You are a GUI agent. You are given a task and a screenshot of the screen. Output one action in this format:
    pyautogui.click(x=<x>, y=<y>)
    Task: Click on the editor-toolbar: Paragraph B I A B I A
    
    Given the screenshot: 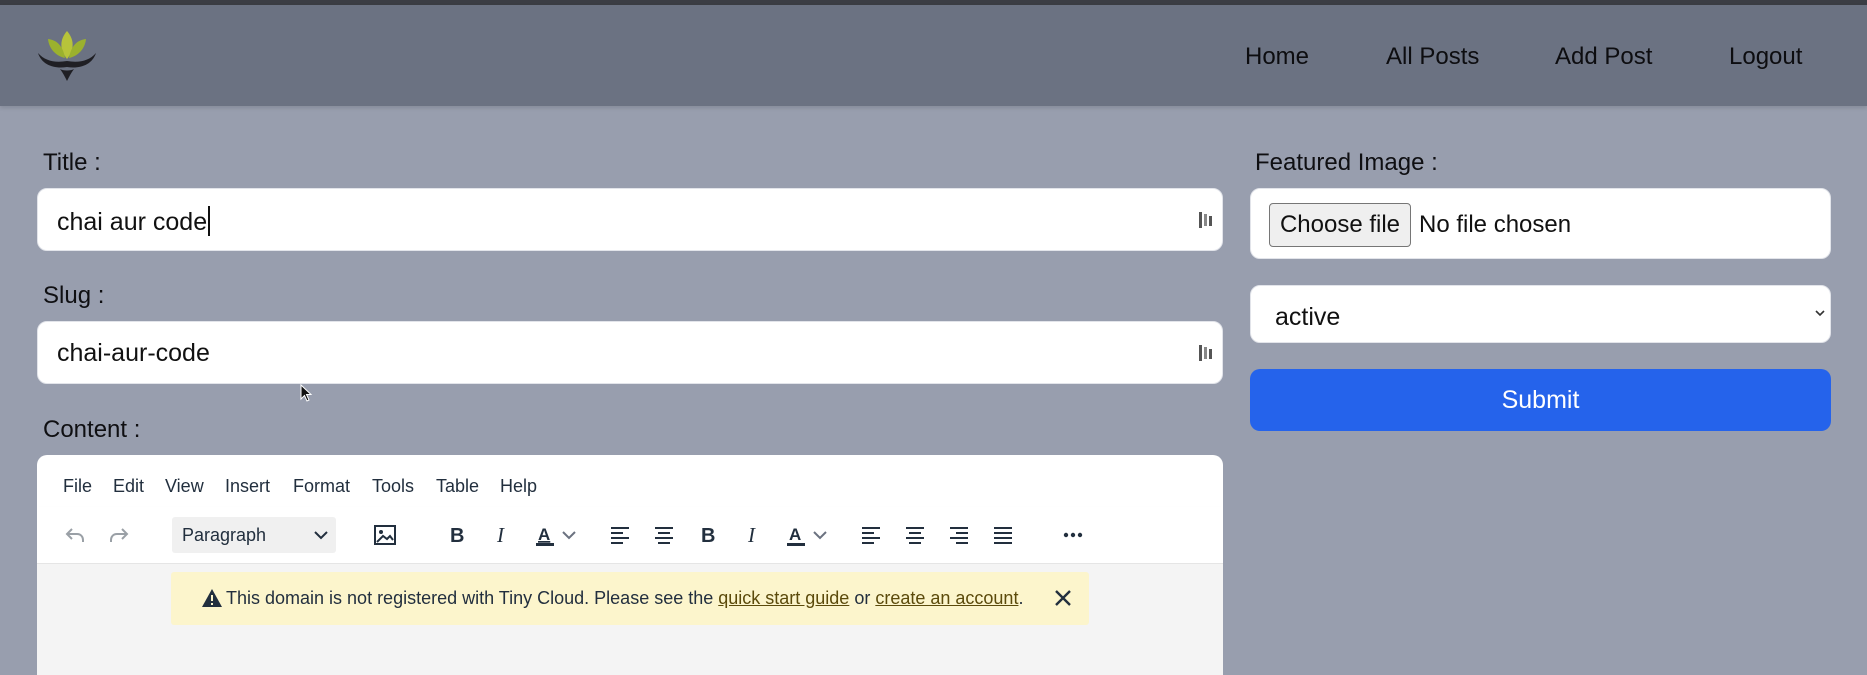 What is the action you would take?
    pyautogui.click(x=630, y=535)
    